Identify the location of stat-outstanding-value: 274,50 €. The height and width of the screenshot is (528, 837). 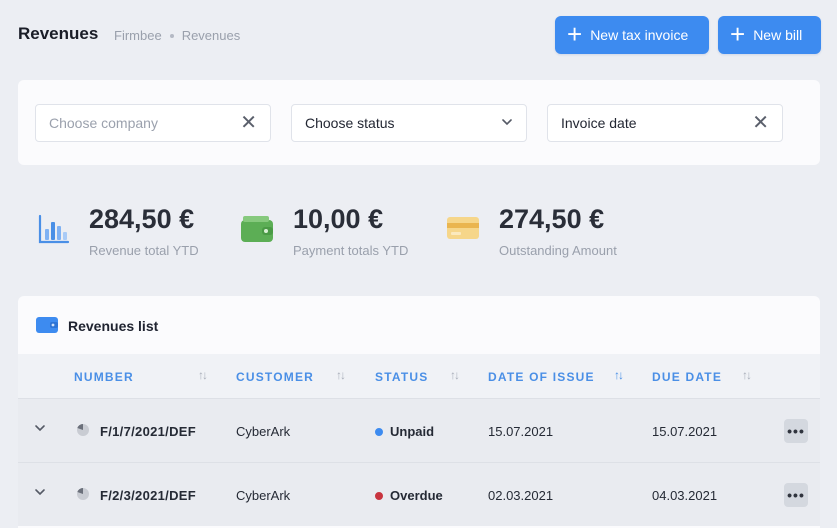
(552, 219).